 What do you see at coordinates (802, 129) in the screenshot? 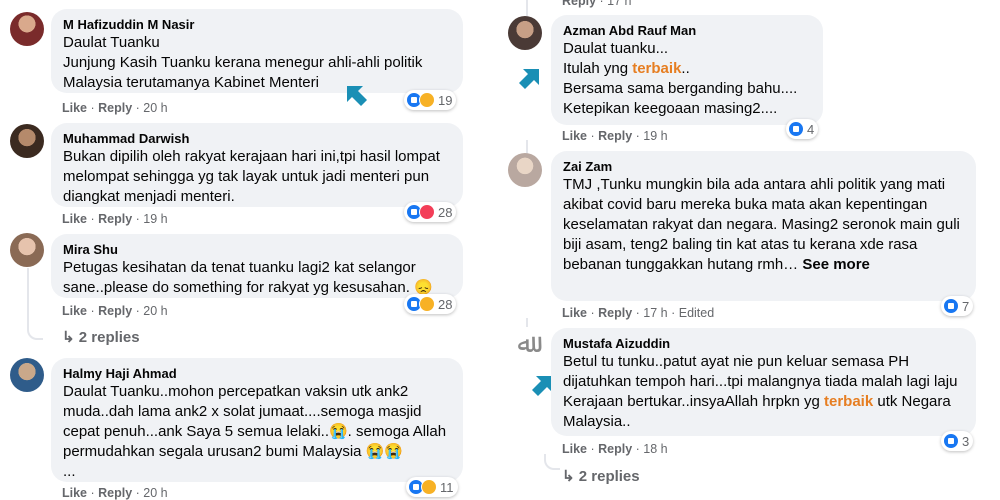
I see `reactions-badge: 4` at bounding box center [802, 129].